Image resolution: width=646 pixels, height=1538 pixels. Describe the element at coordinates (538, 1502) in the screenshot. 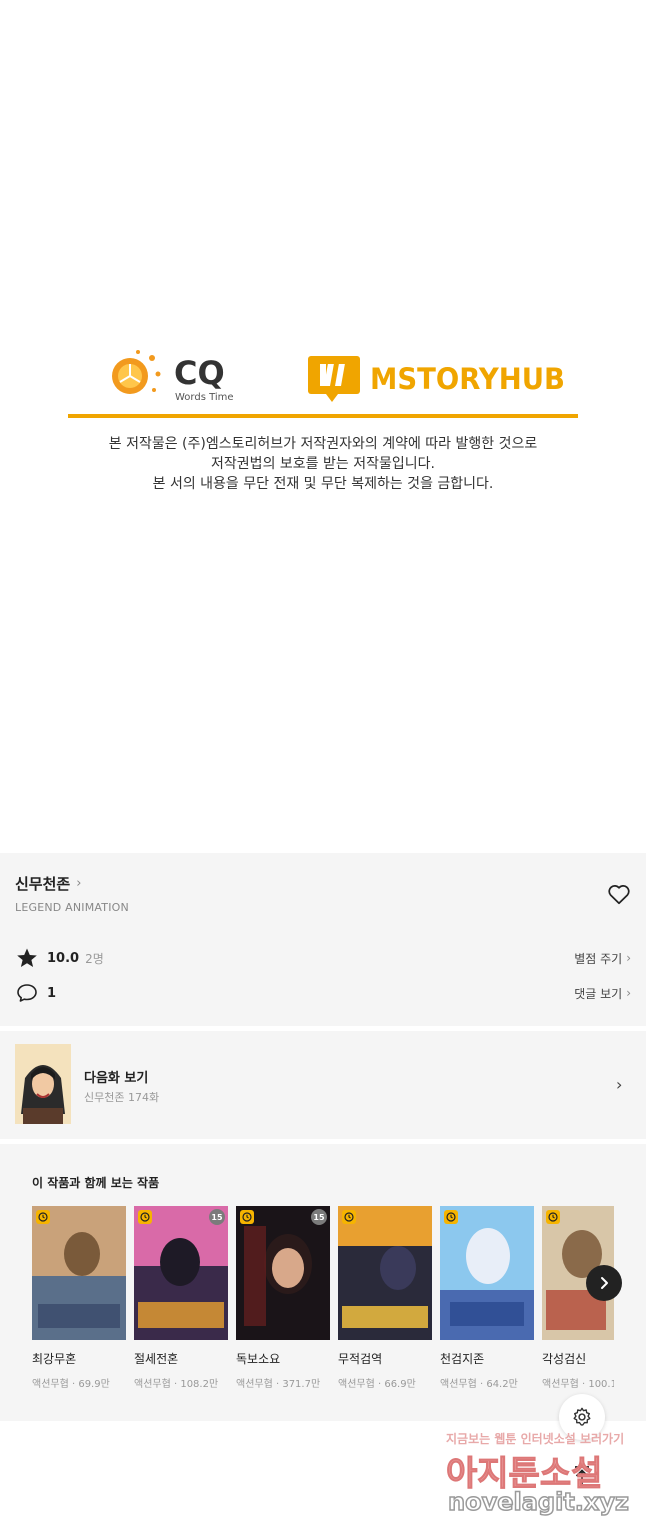

I see `watermark-url: novelagit.xyz` at that location.